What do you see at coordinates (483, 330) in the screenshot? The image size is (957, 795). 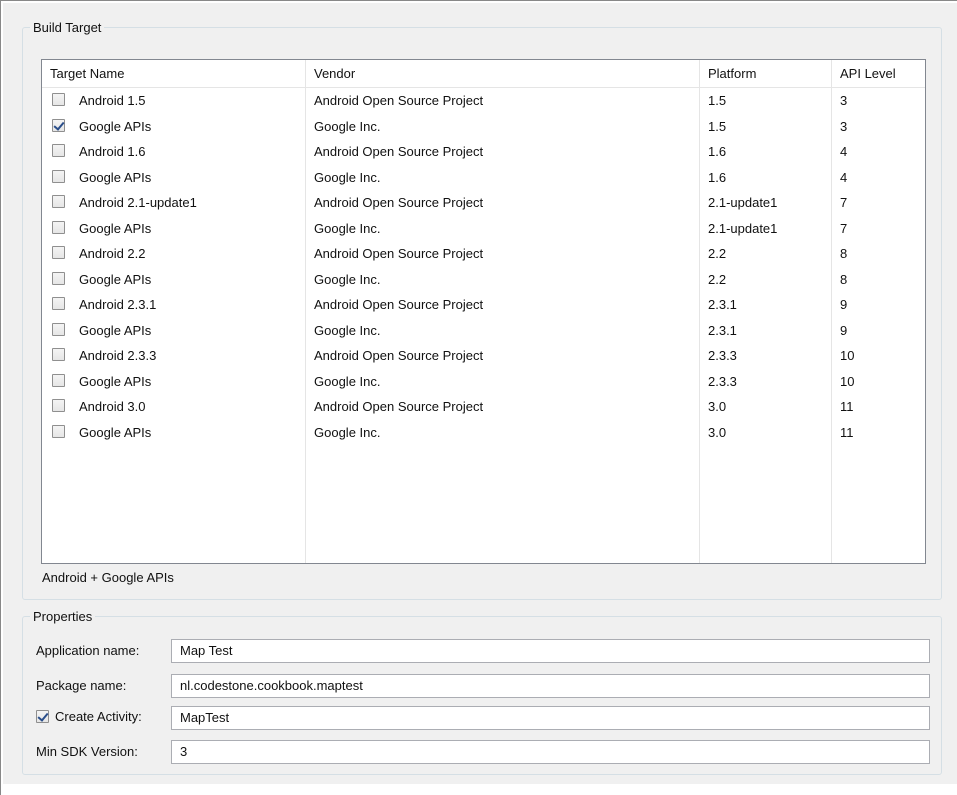 I see `table-row: Google APIs Google Inc. 2.3.1 9` at bounding box center [483, 330].